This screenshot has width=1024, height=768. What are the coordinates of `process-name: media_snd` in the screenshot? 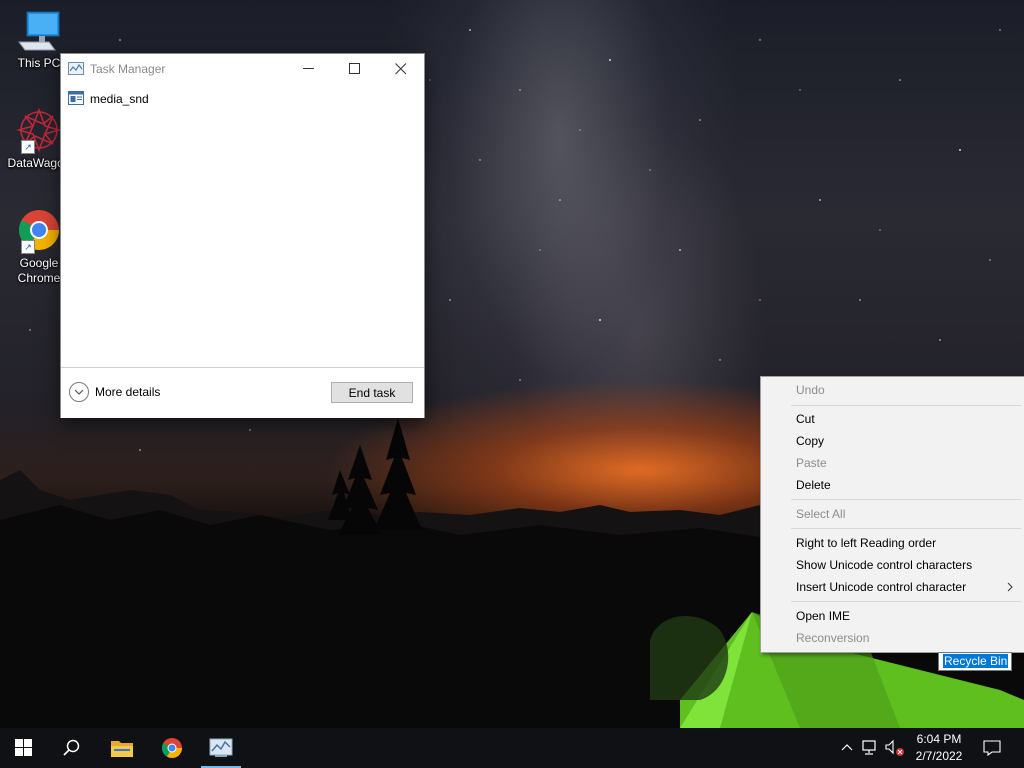 It's located at (119, 99).